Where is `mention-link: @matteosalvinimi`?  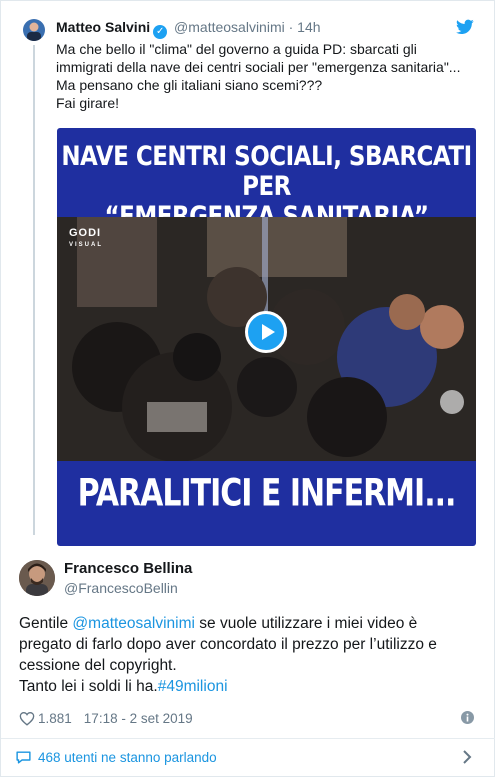 mention-link: @matteosalvinimi is located at coordinates (133, 623).